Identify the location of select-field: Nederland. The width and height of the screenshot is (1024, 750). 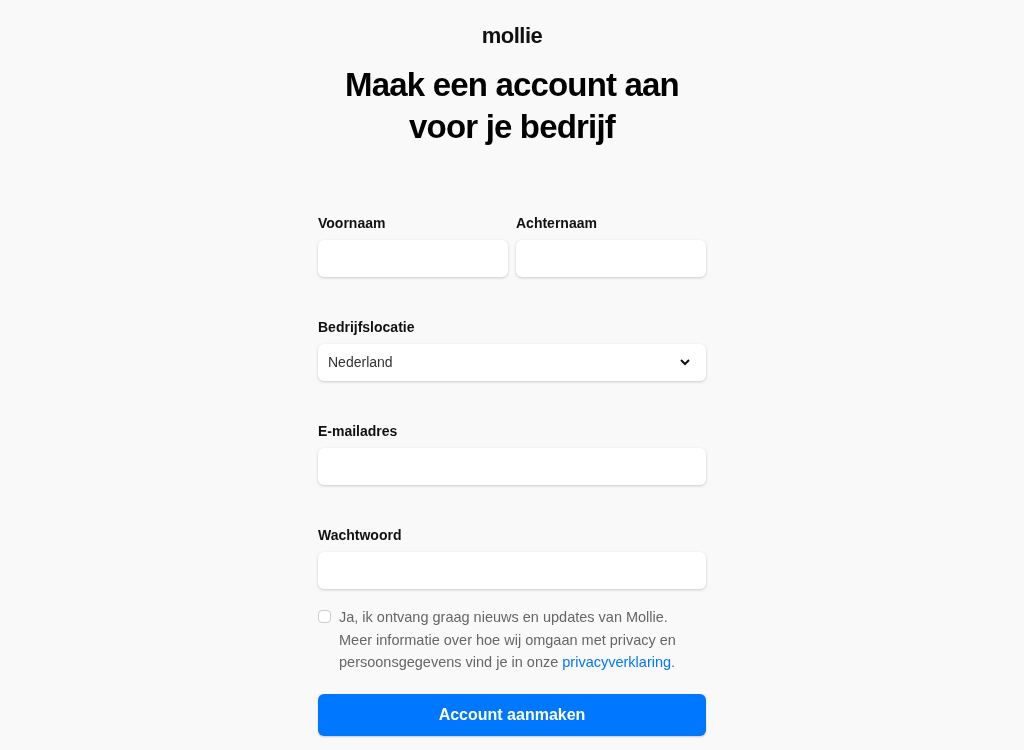
(512, 362).